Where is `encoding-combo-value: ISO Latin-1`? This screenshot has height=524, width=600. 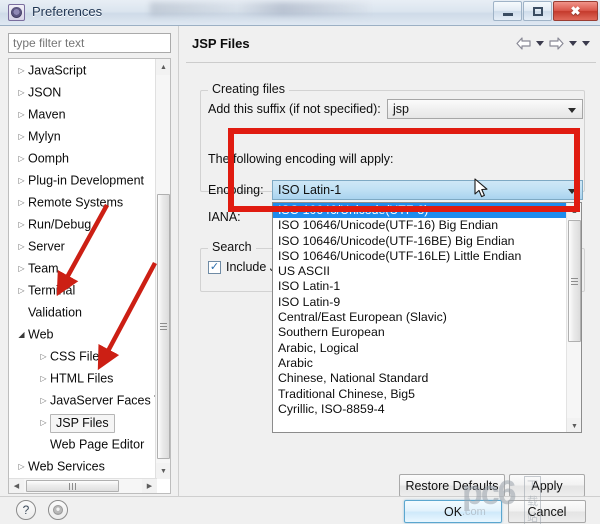 encoding-combo-value: ISO Latin-1 is located at coordinates (310, 190).